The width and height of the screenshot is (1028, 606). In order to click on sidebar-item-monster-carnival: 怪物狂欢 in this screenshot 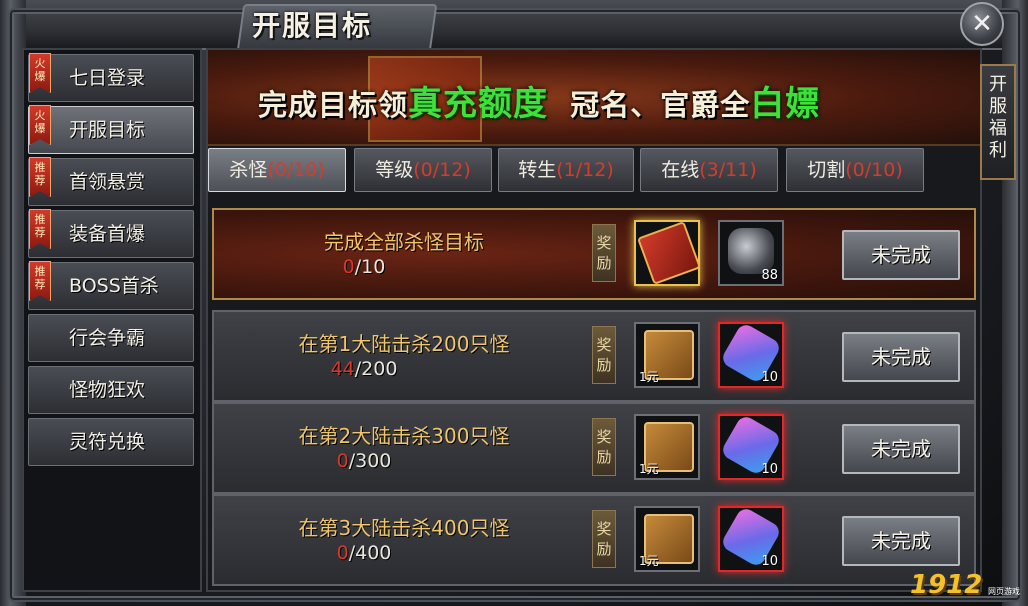, I will do `click(111, 390)`.